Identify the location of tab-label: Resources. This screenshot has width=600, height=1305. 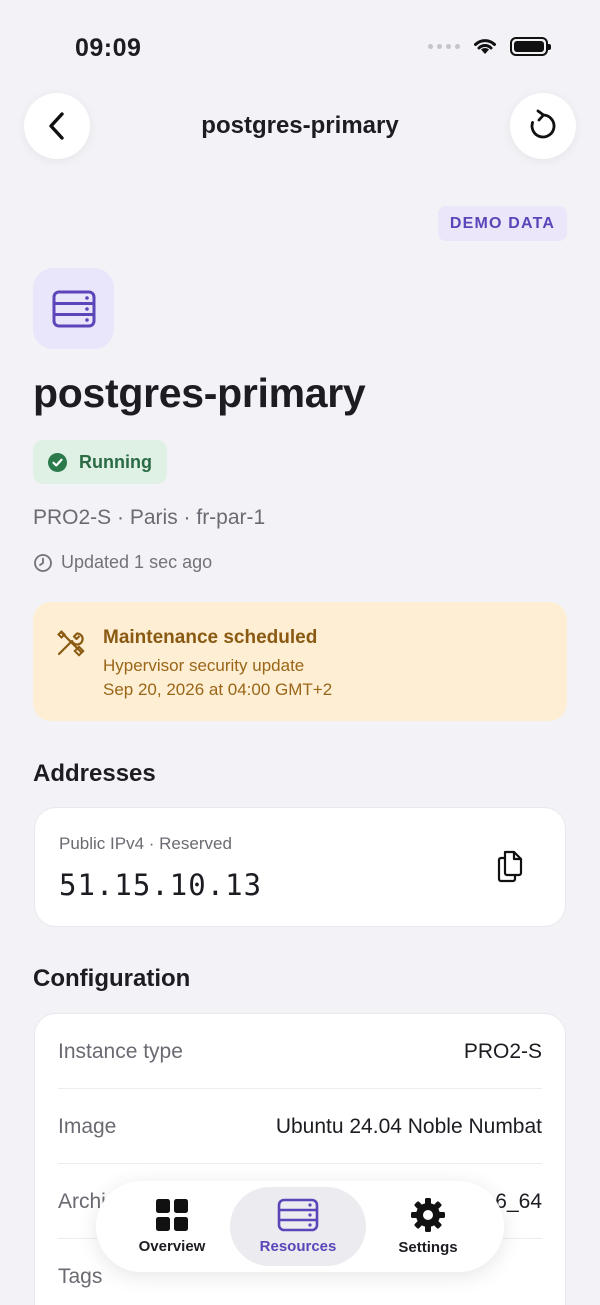
(298, 1246).